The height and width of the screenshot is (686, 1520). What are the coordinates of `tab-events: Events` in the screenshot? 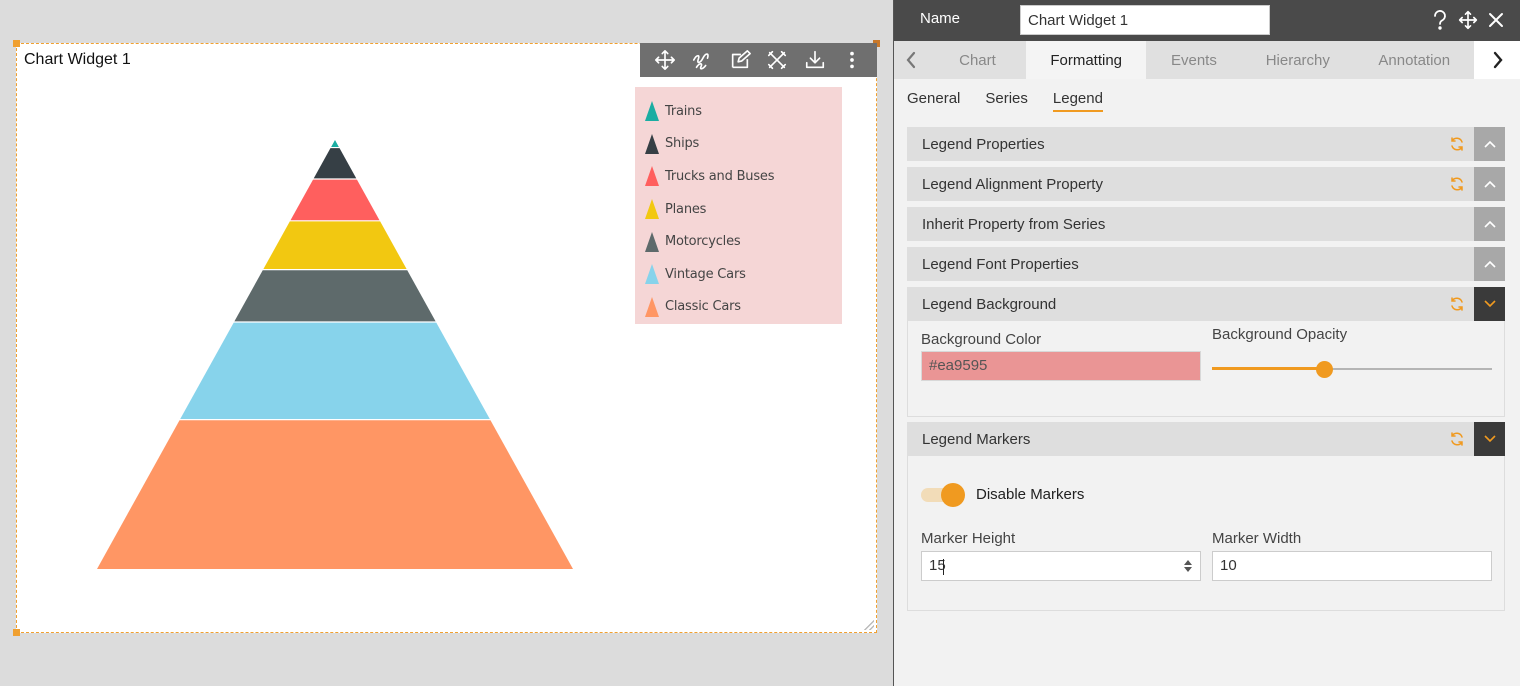 It's located at (1193, 60).